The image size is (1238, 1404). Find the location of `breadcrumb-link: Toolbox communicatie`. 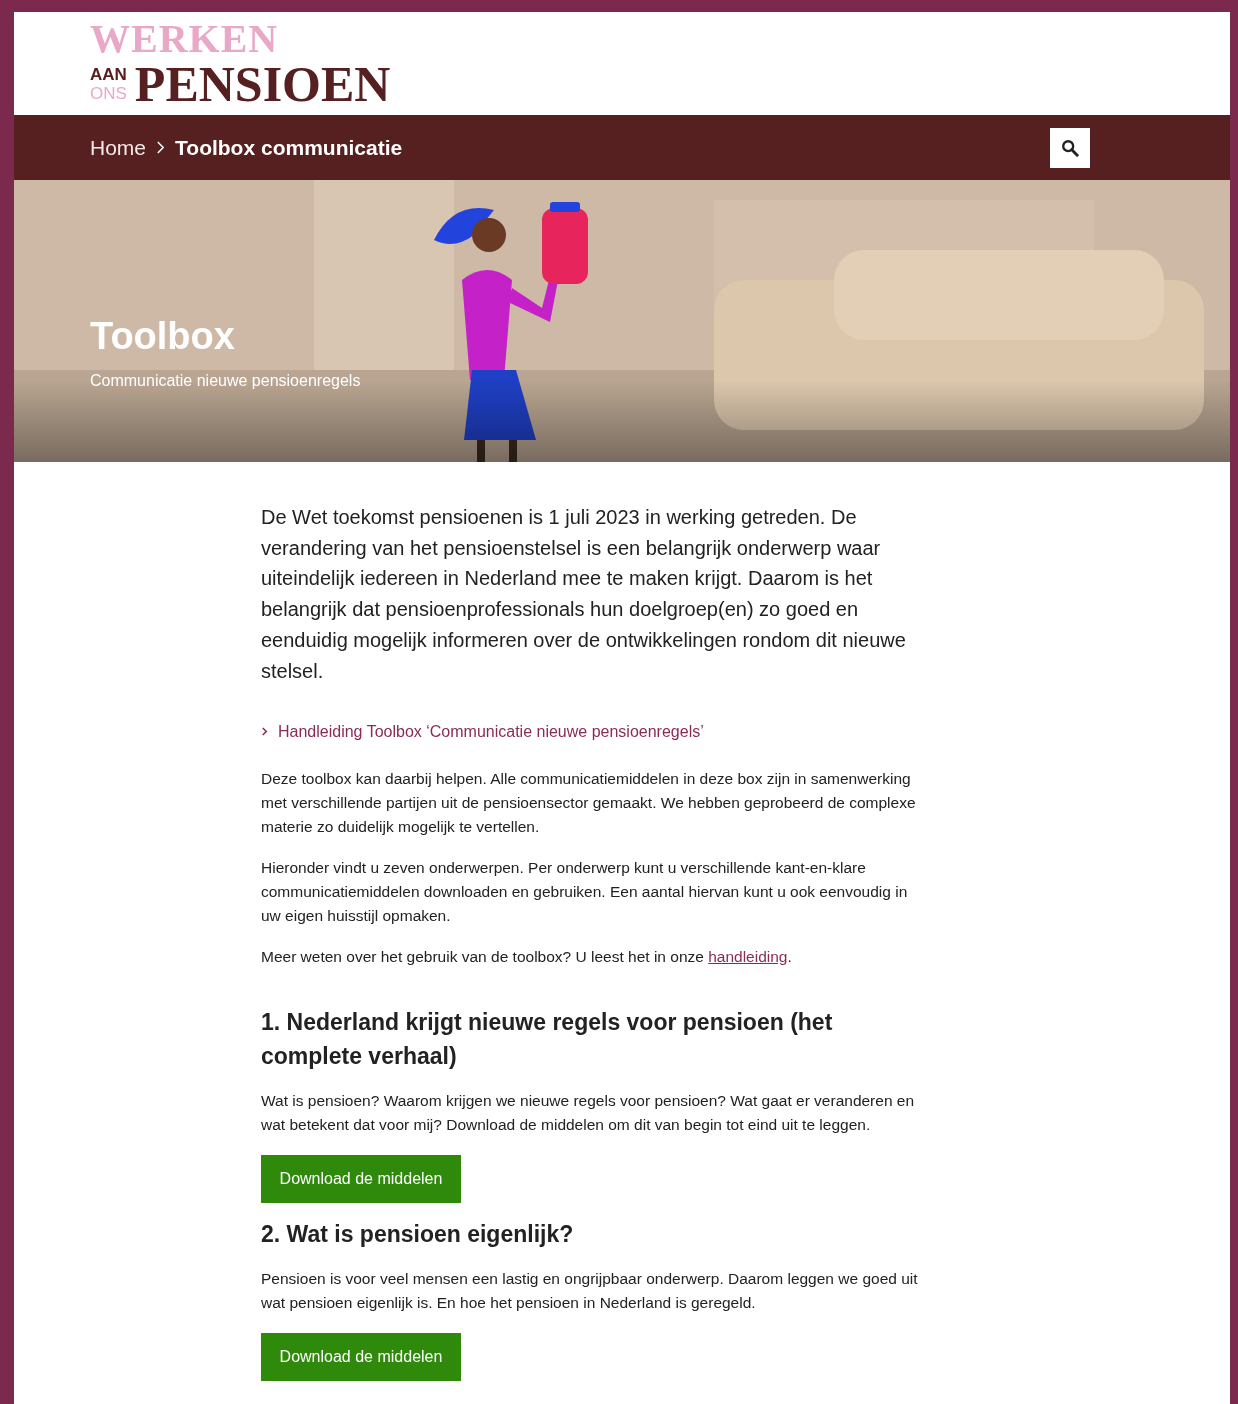

breadcrumb-link: Toolbox communicatie is located at coordinates (289, 147).